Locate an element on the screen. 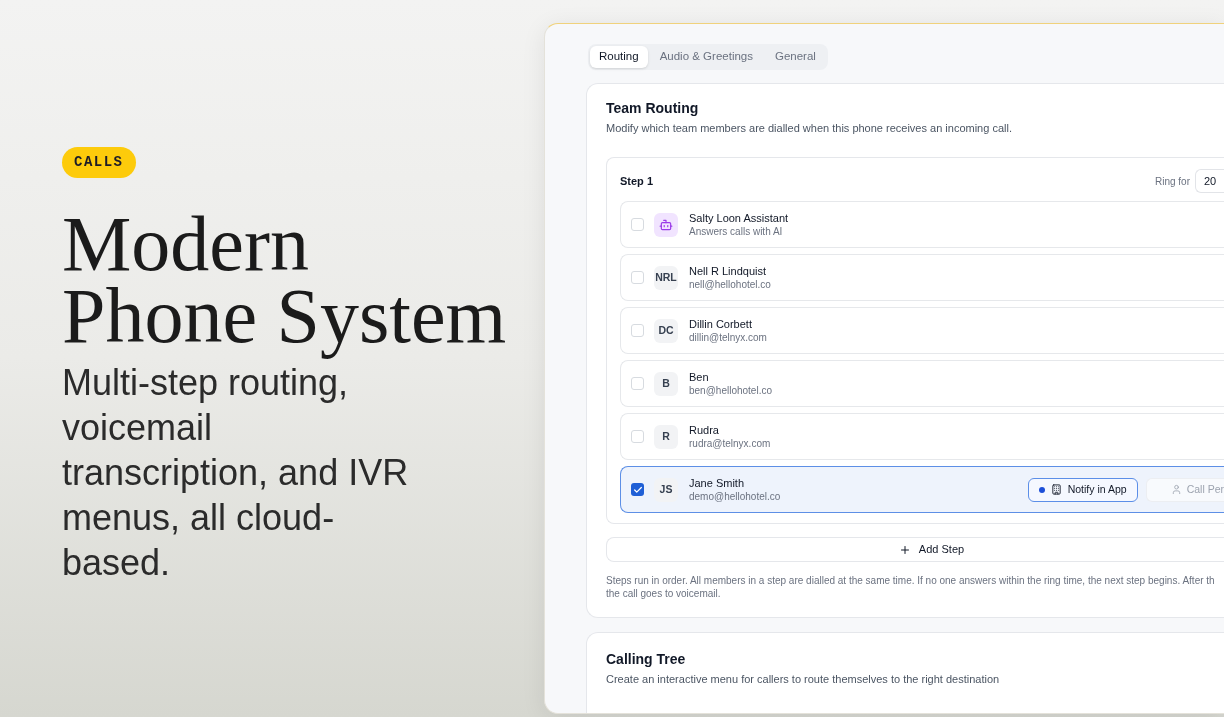 Image resolution: width=1224 pixels, height=717 pixels. notify-button: Notify in App is located at coordinates (1082, 489).